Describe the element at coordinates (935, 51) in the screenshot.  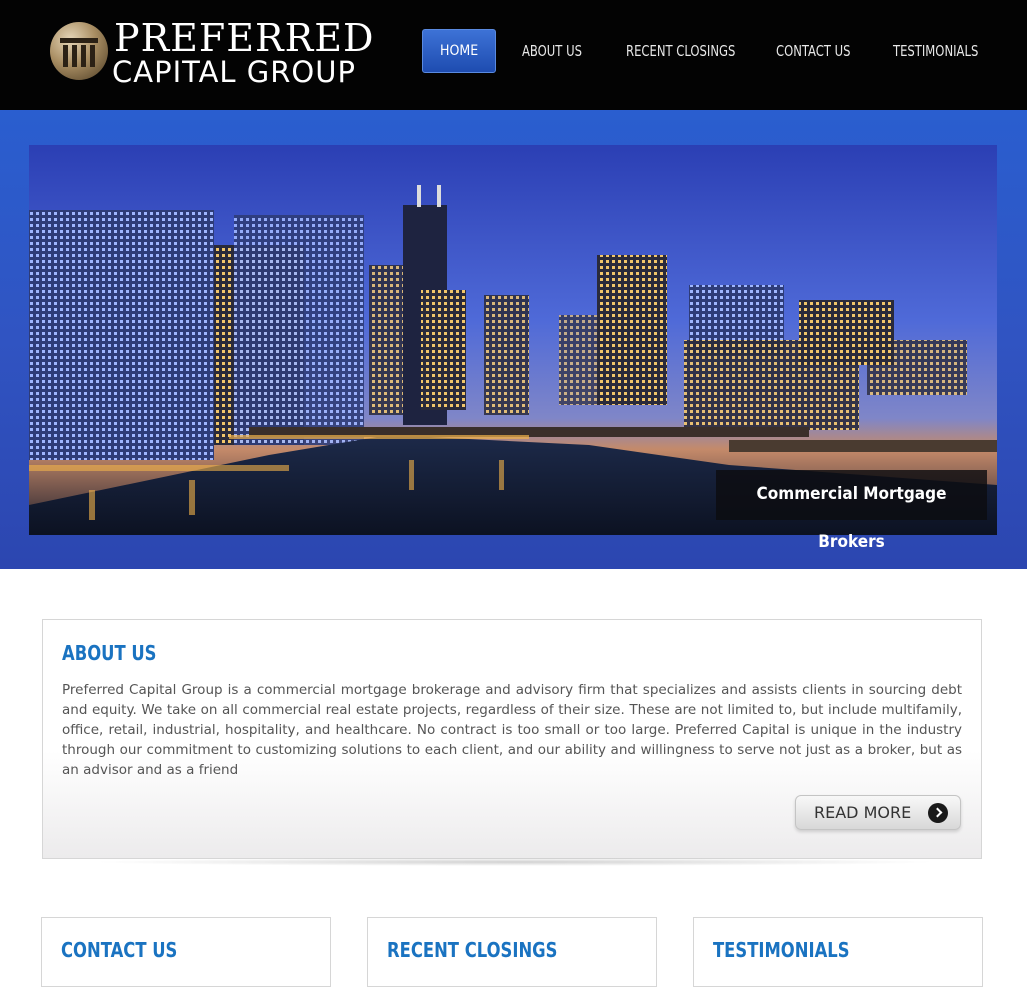
I see `nav-testimonials: TESTIMONIALS` at that location.